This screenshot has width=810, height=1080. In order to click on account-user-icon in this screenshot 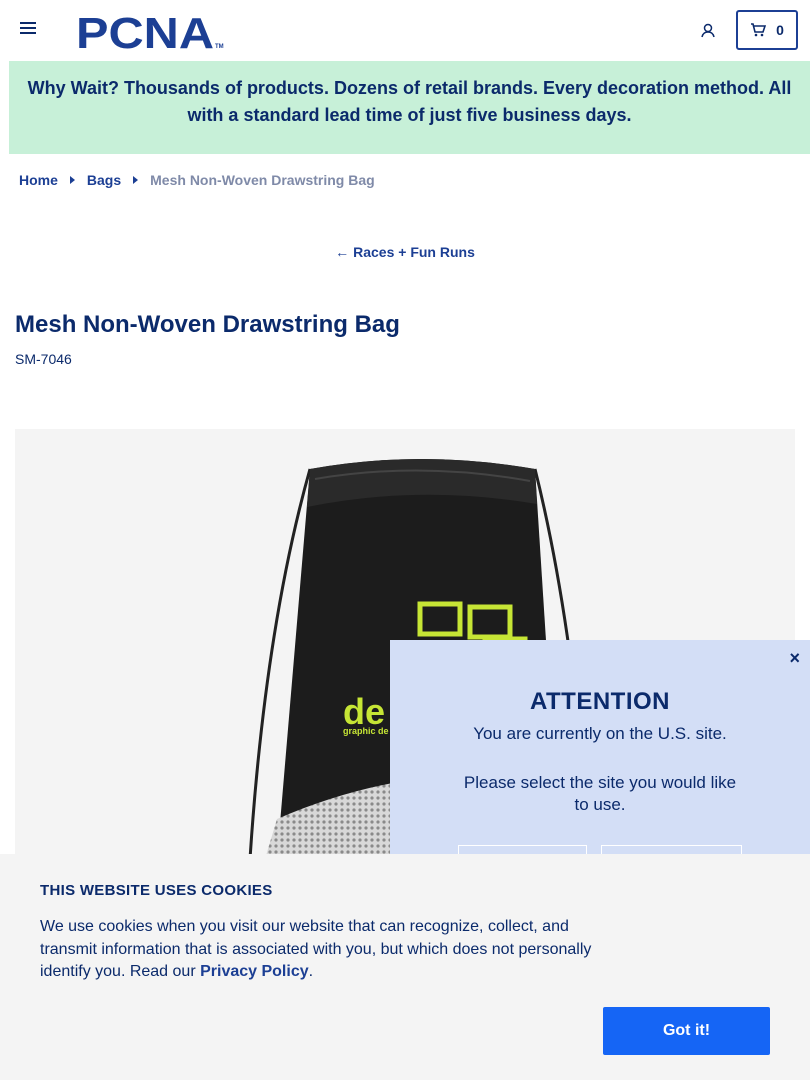, I will do `click(708, 31)`.